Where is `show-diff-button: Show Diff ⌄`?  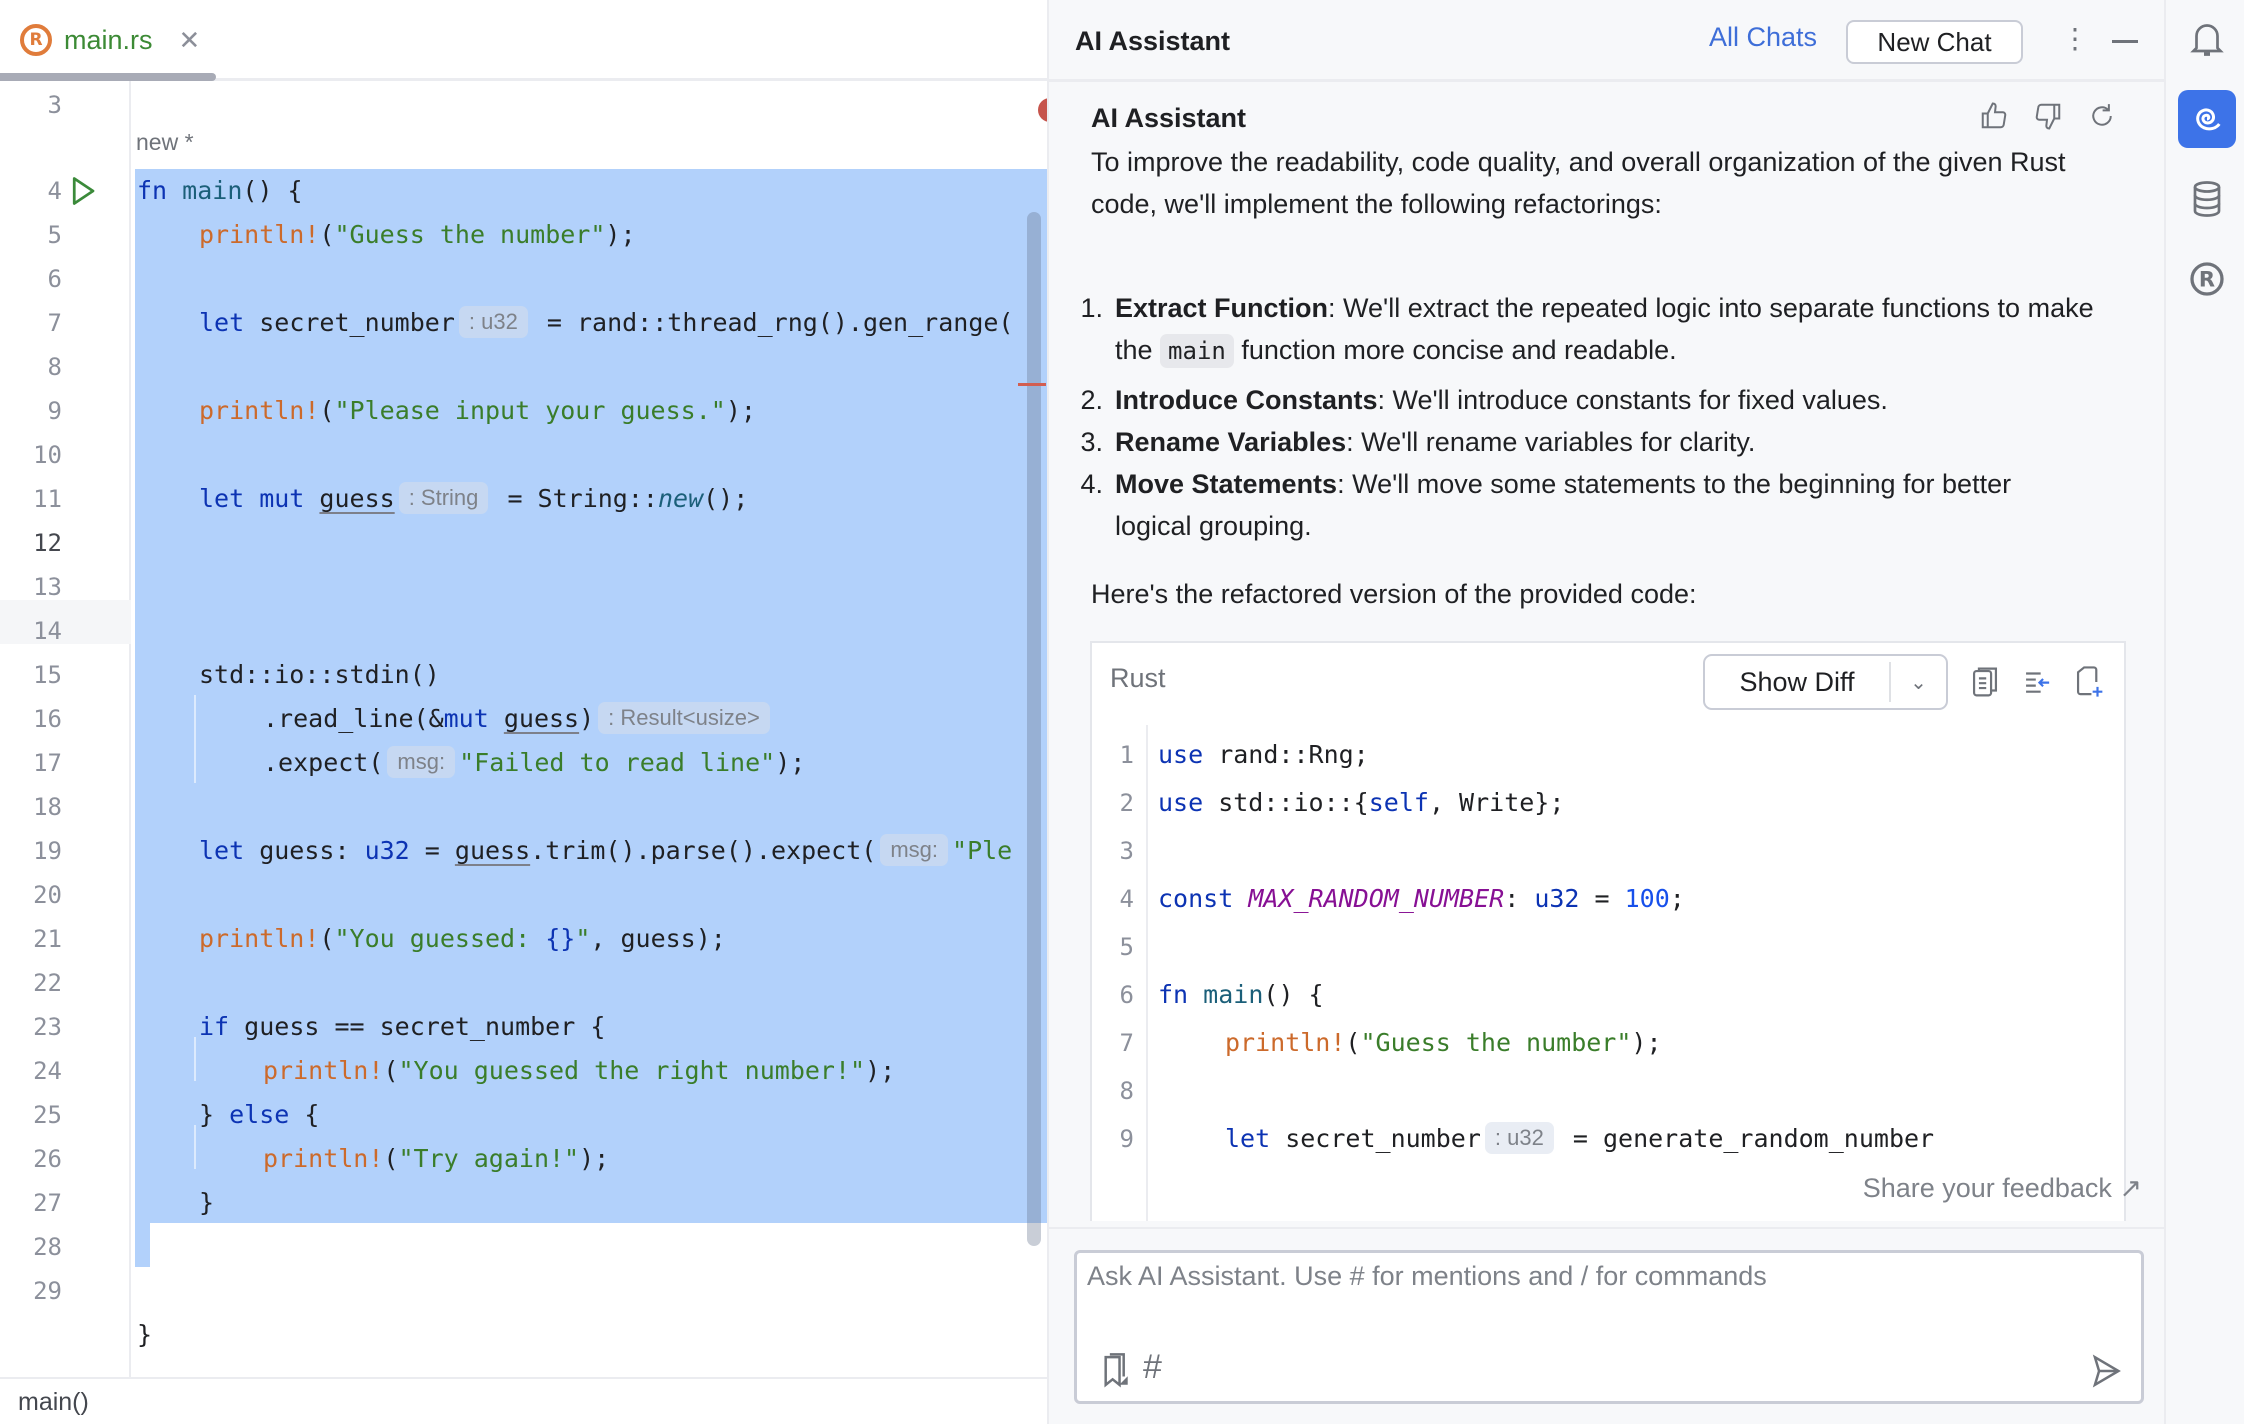 show-diff-button: Show Diff ⌄ is located at coordinates (1825, 682).